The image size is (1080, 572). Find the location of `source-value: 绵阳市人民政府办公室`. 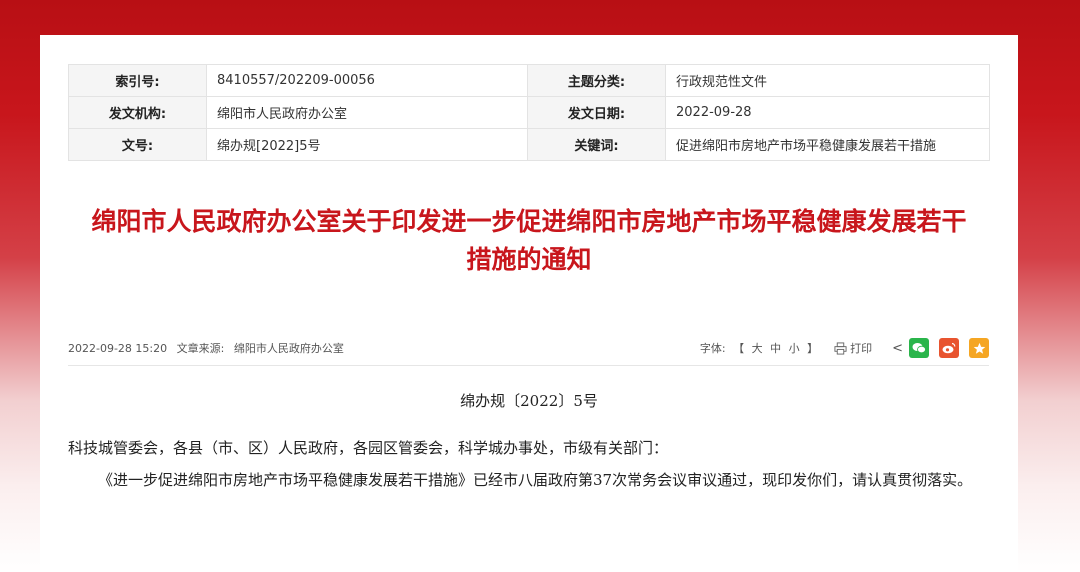

source-value: 绵阳市人民政府办公室 is located at coordinates (288, 348).